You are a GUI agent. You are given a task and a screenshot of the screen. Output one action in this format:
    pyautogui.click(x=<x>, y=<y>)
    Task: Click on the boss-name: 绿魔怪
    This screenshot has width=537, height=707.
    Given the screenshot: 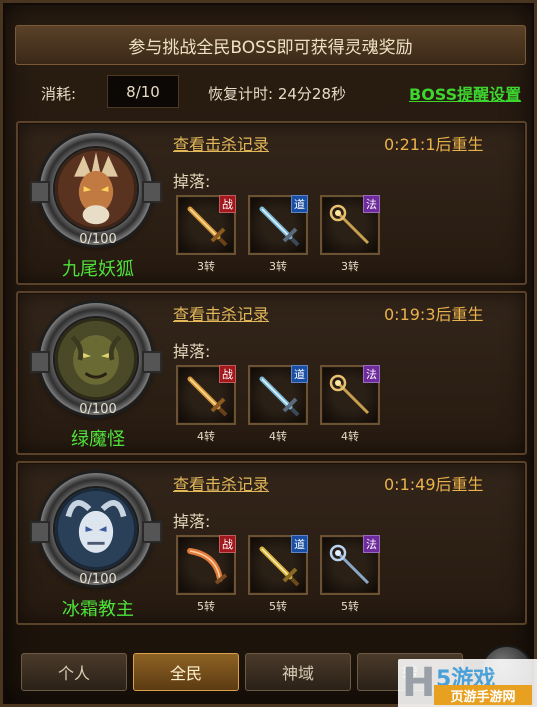 What is the action you would take?
    pyautogui.click(x=98, y=439)
    